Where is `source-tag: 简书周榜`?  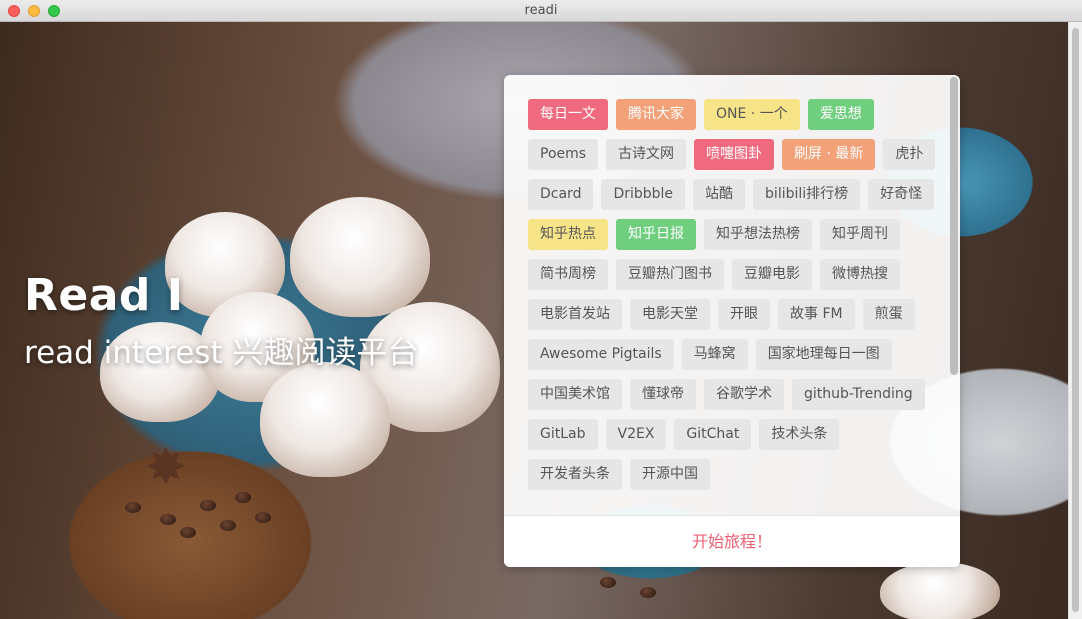 source-tag: 简书周榜 is located at coordinates (568, 274).